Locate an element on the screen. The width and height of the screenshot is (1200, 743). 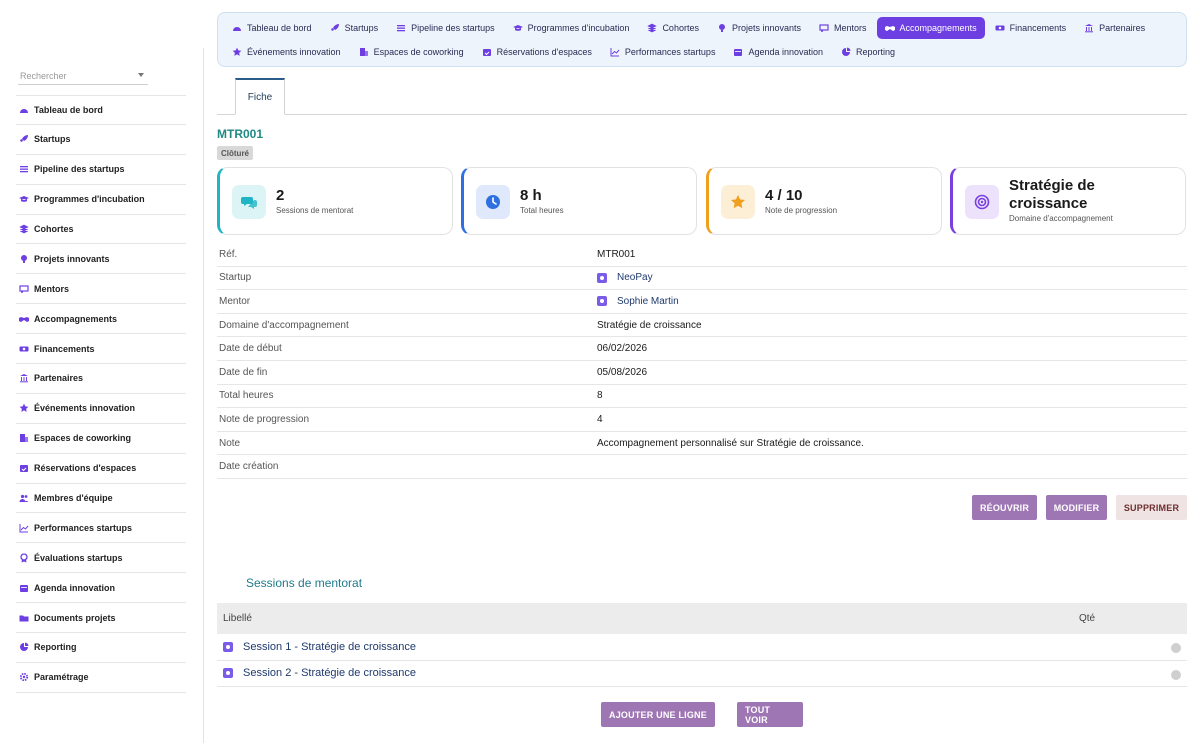
sidebar-item-label: Accompagnements is located at coordinates (76, 318).